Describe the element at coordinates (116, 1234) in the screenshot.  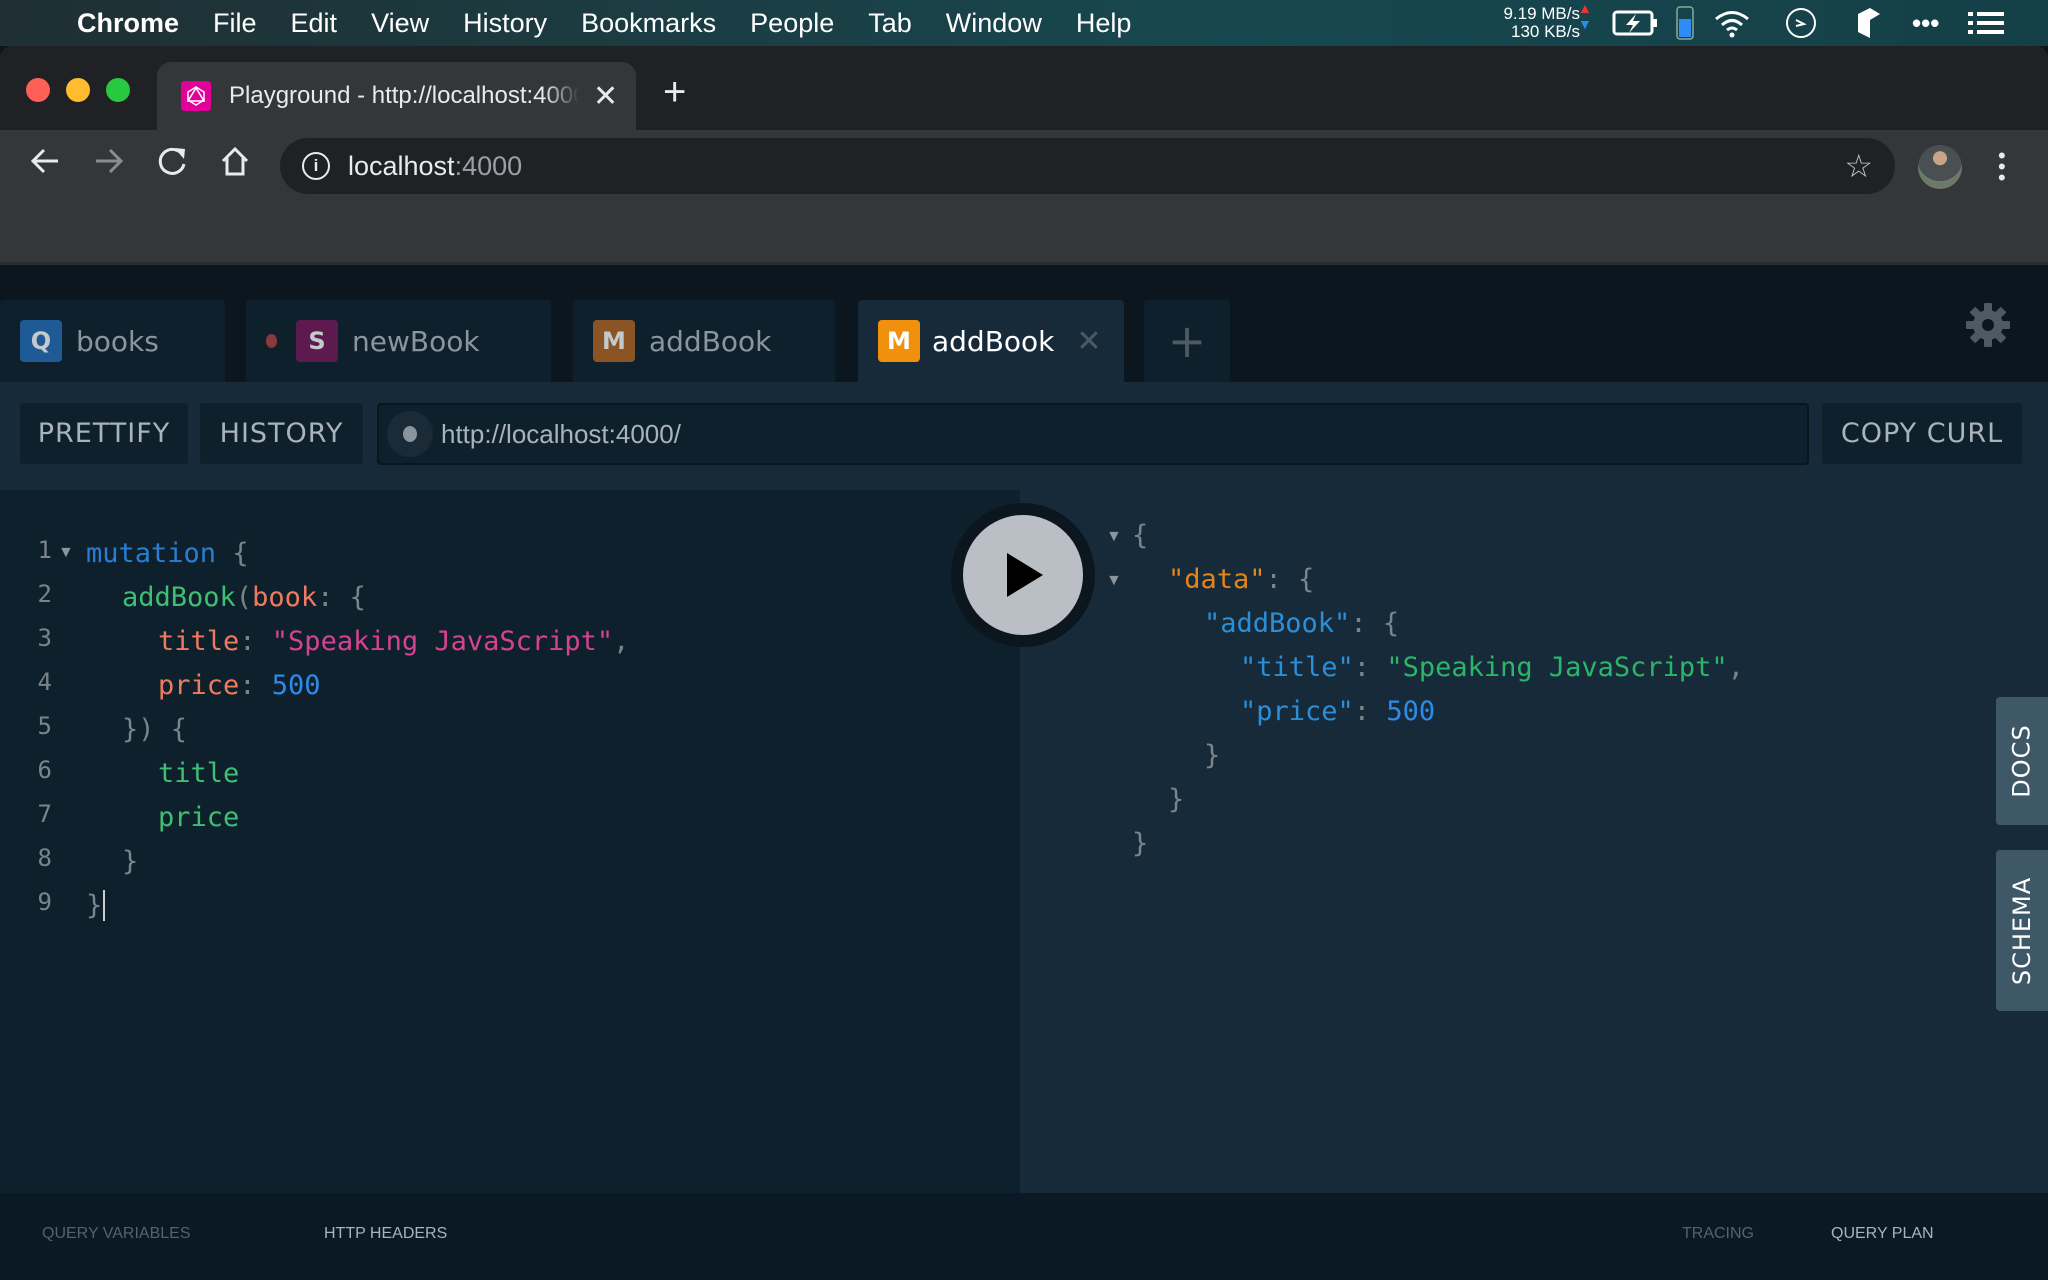
I see `query-variables-tab: QUERY VARIABLES` at that location.